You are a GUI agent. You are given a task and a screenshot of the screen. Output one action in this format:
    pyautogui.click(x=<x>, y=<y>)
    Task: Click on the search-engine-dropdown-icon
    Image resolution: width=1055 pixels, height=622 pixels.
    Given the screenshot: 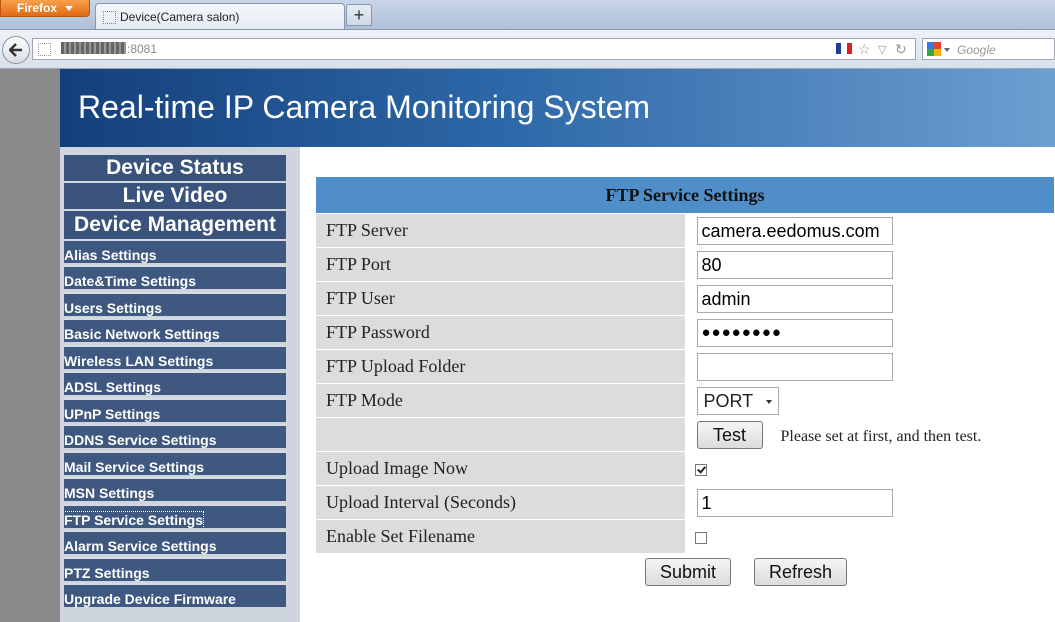 What is the action you would take?
    pyautogui.click(x=947, y=50)
    